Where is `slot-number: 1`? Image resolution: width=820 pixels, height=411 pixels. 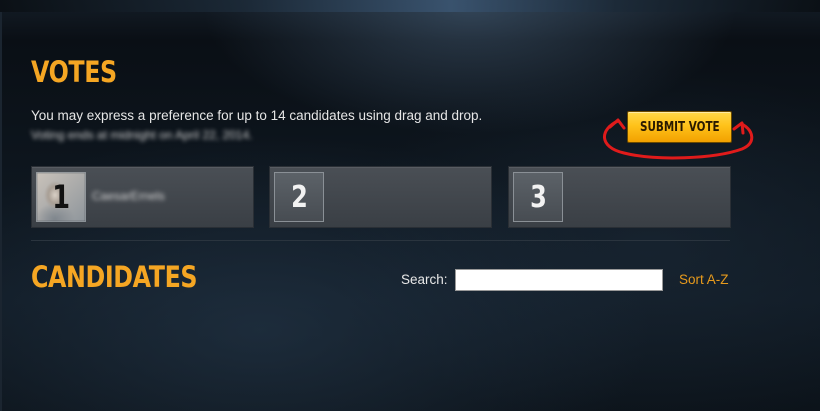
slot-number: 1 is located at coordinates (61, 197).